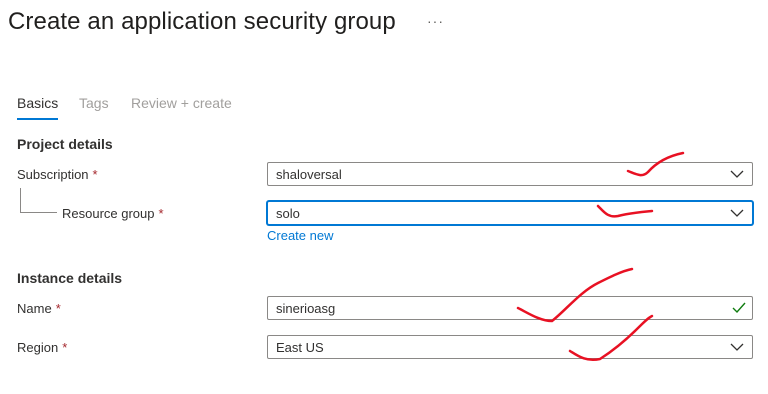  What do you see at coordinates (300, 235) in the screenshot?
I see `create-new-link: Create new` at bounding box center [300, 235].